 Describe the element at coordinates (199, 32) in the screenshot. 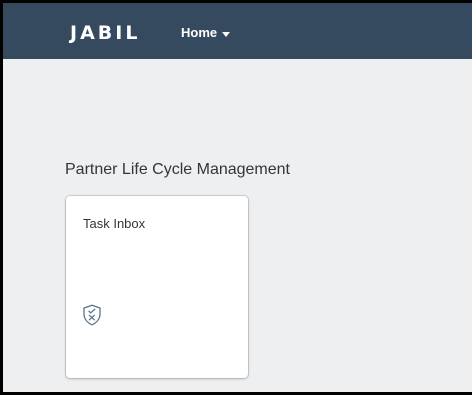

I see `home-menu-label: Home` at that location.